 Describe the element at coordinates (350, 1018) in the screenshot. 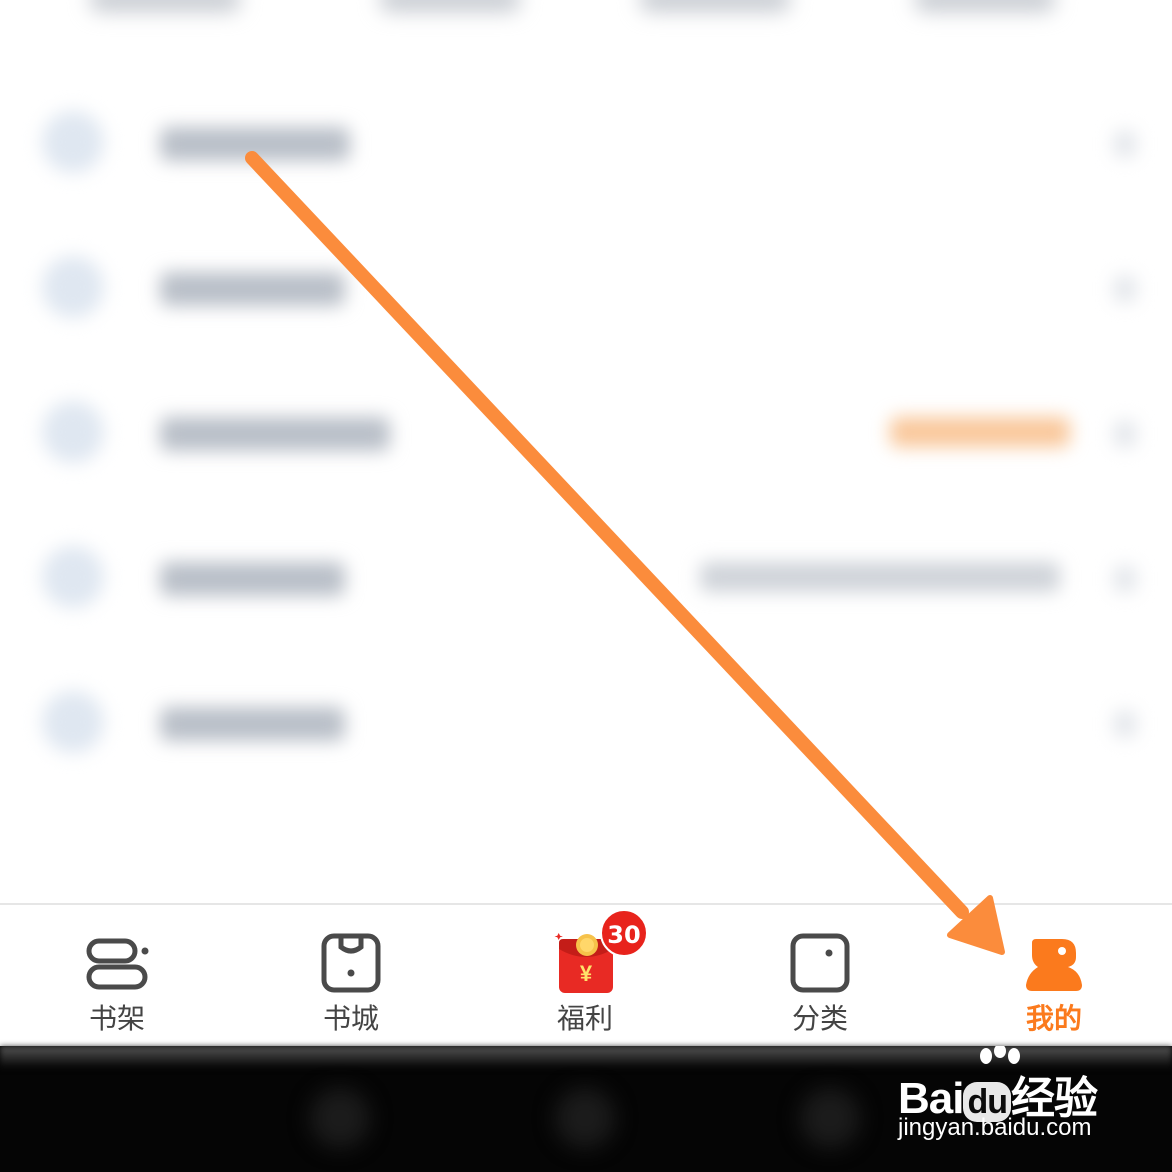

I see `tab-label: 书城` at that location.